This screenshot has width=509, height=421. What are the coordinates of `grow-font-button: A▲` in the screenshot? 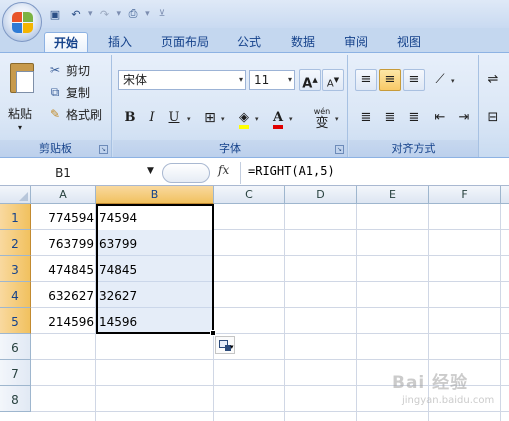 It's located at (310, 80).